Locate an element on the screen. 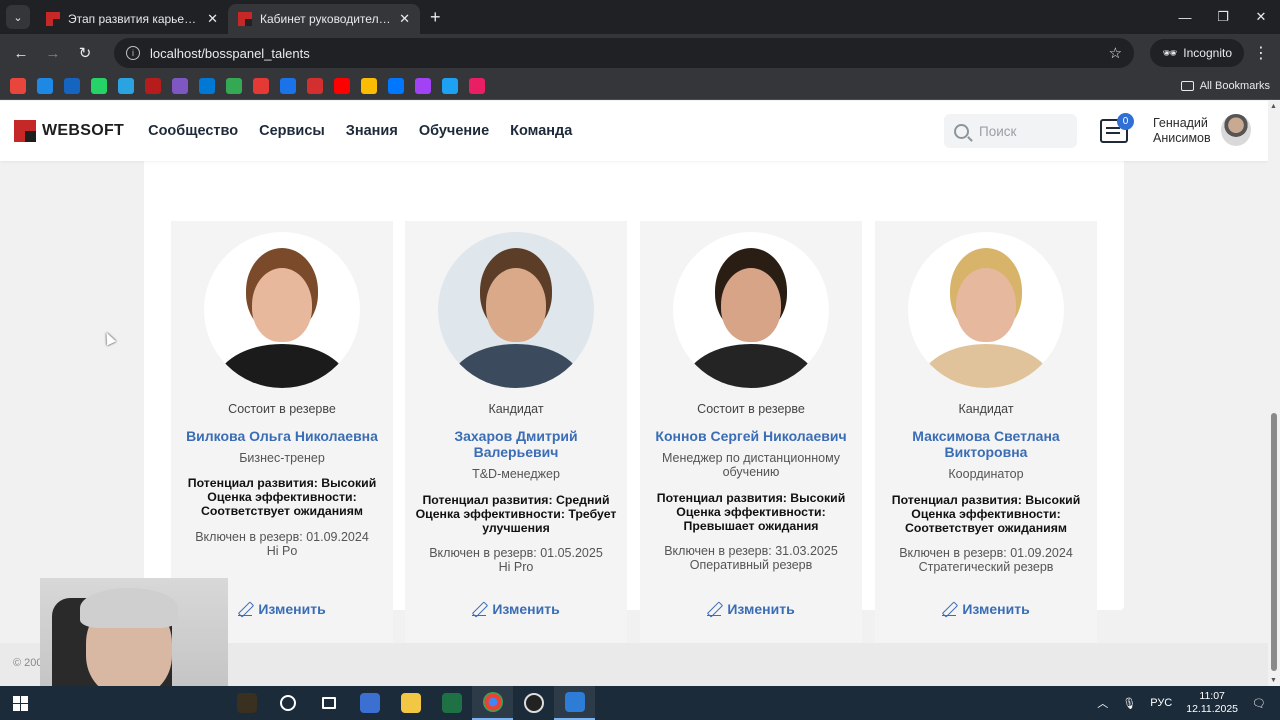 The height and width of the screenshot is (720, 1280). scrollbar-thumb is located at coordinates (1274, 542).